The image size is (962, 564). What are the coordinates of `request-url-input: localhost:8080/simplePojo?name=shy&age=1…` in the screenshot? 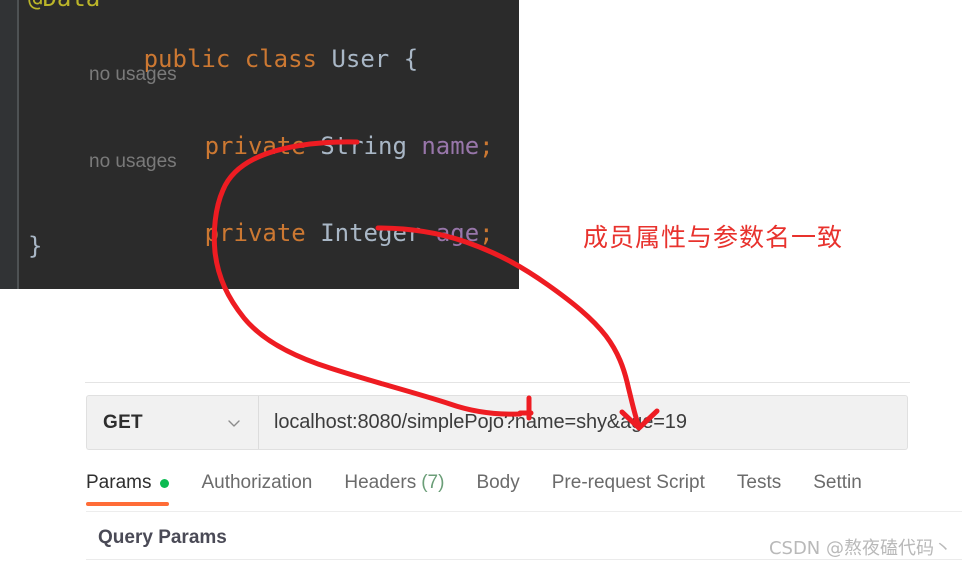 It's located at (583, 422).